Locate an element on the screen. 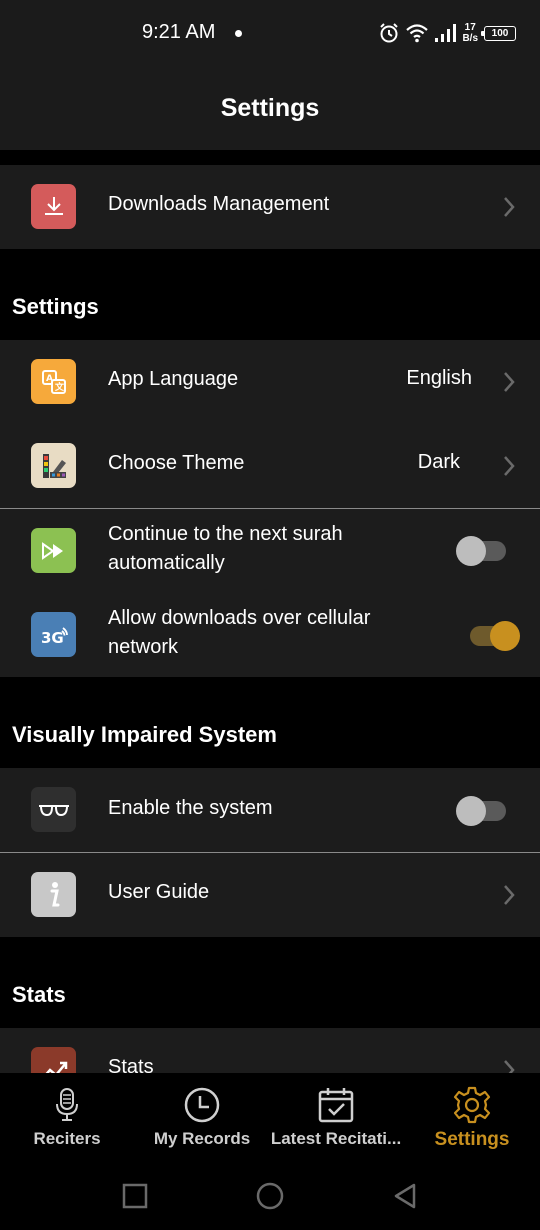  signal-icon is located at coordinates (446, 33).